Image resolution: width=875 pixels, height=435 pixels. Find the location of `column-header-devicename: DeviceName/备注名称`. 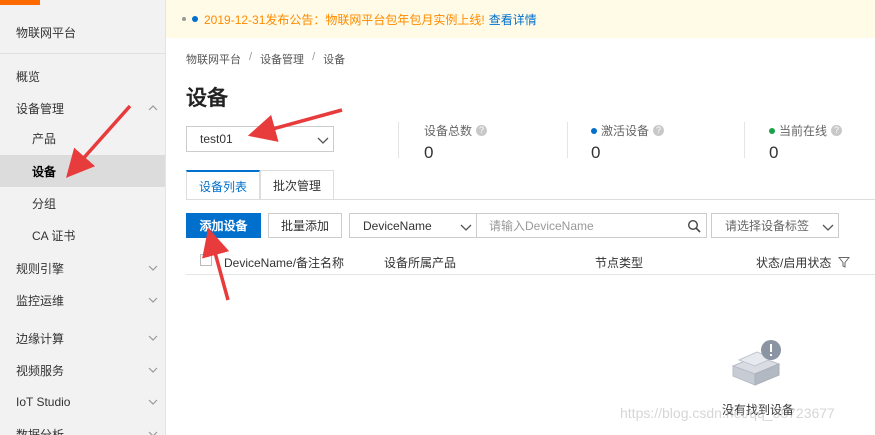

column-header-devicename: DeviceName/备注名称 is located at coordinates (284, 263).